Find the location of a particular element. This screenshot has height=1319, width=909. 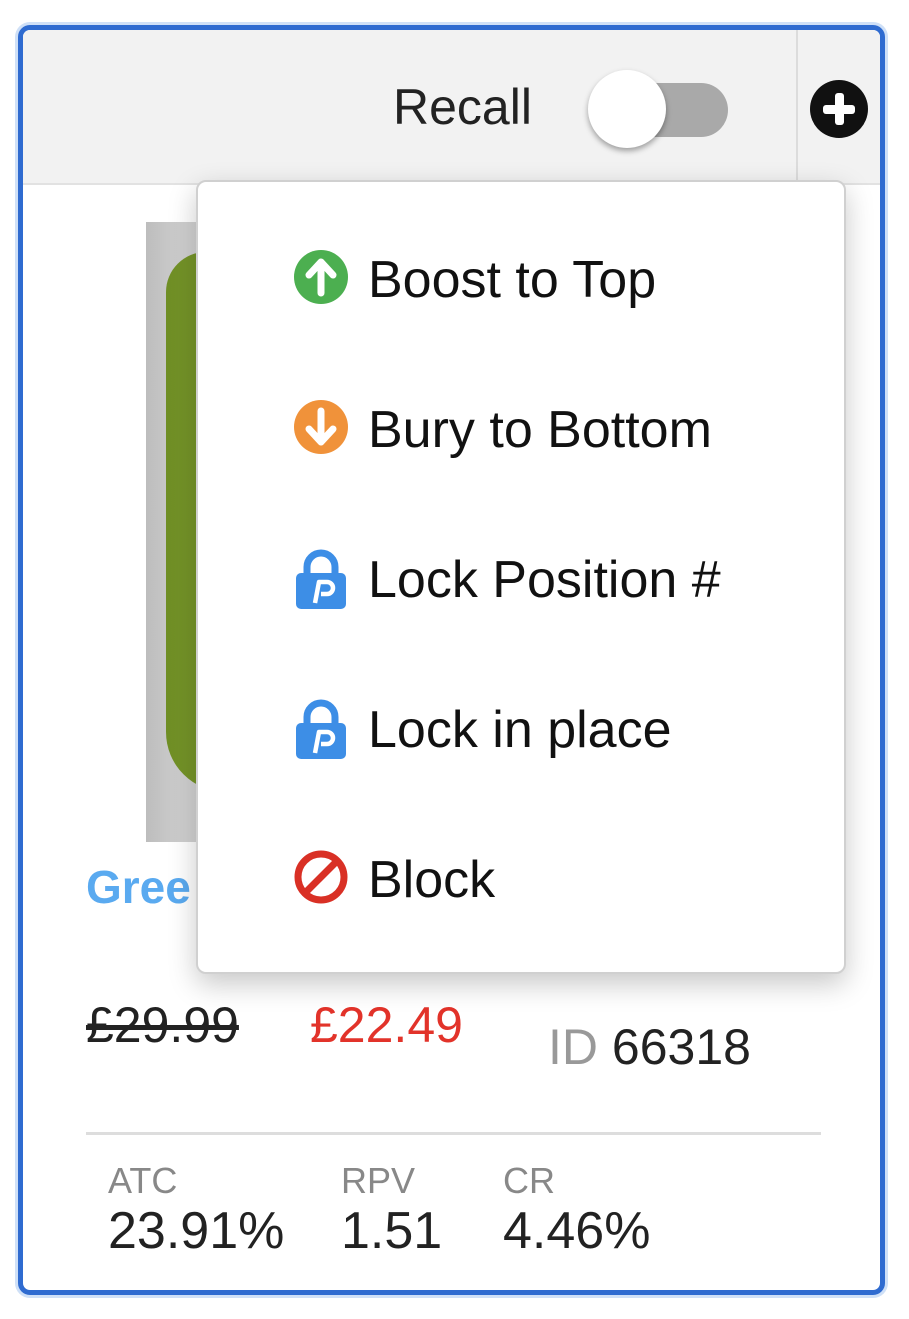

menu-item-label: Boost to Top is located at coordinates (512, 280).